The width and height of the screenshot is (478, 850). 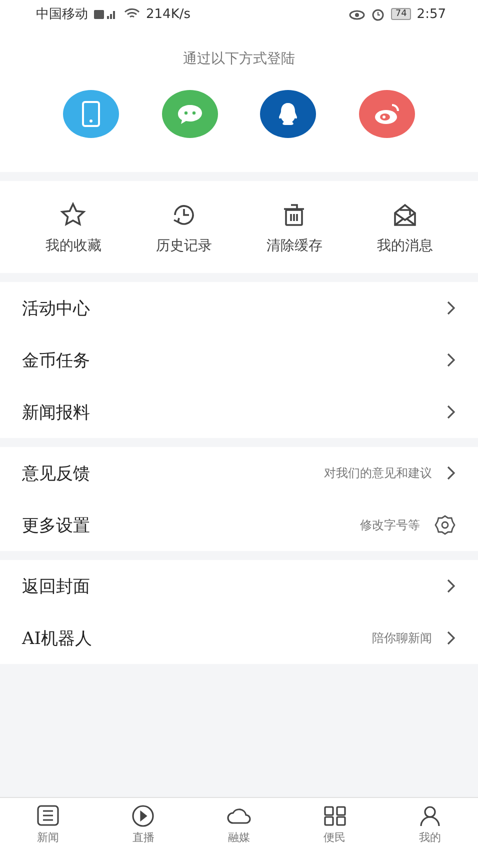 I want to click on shortcut-button: 我的收藏, so click(x=73, y=228).